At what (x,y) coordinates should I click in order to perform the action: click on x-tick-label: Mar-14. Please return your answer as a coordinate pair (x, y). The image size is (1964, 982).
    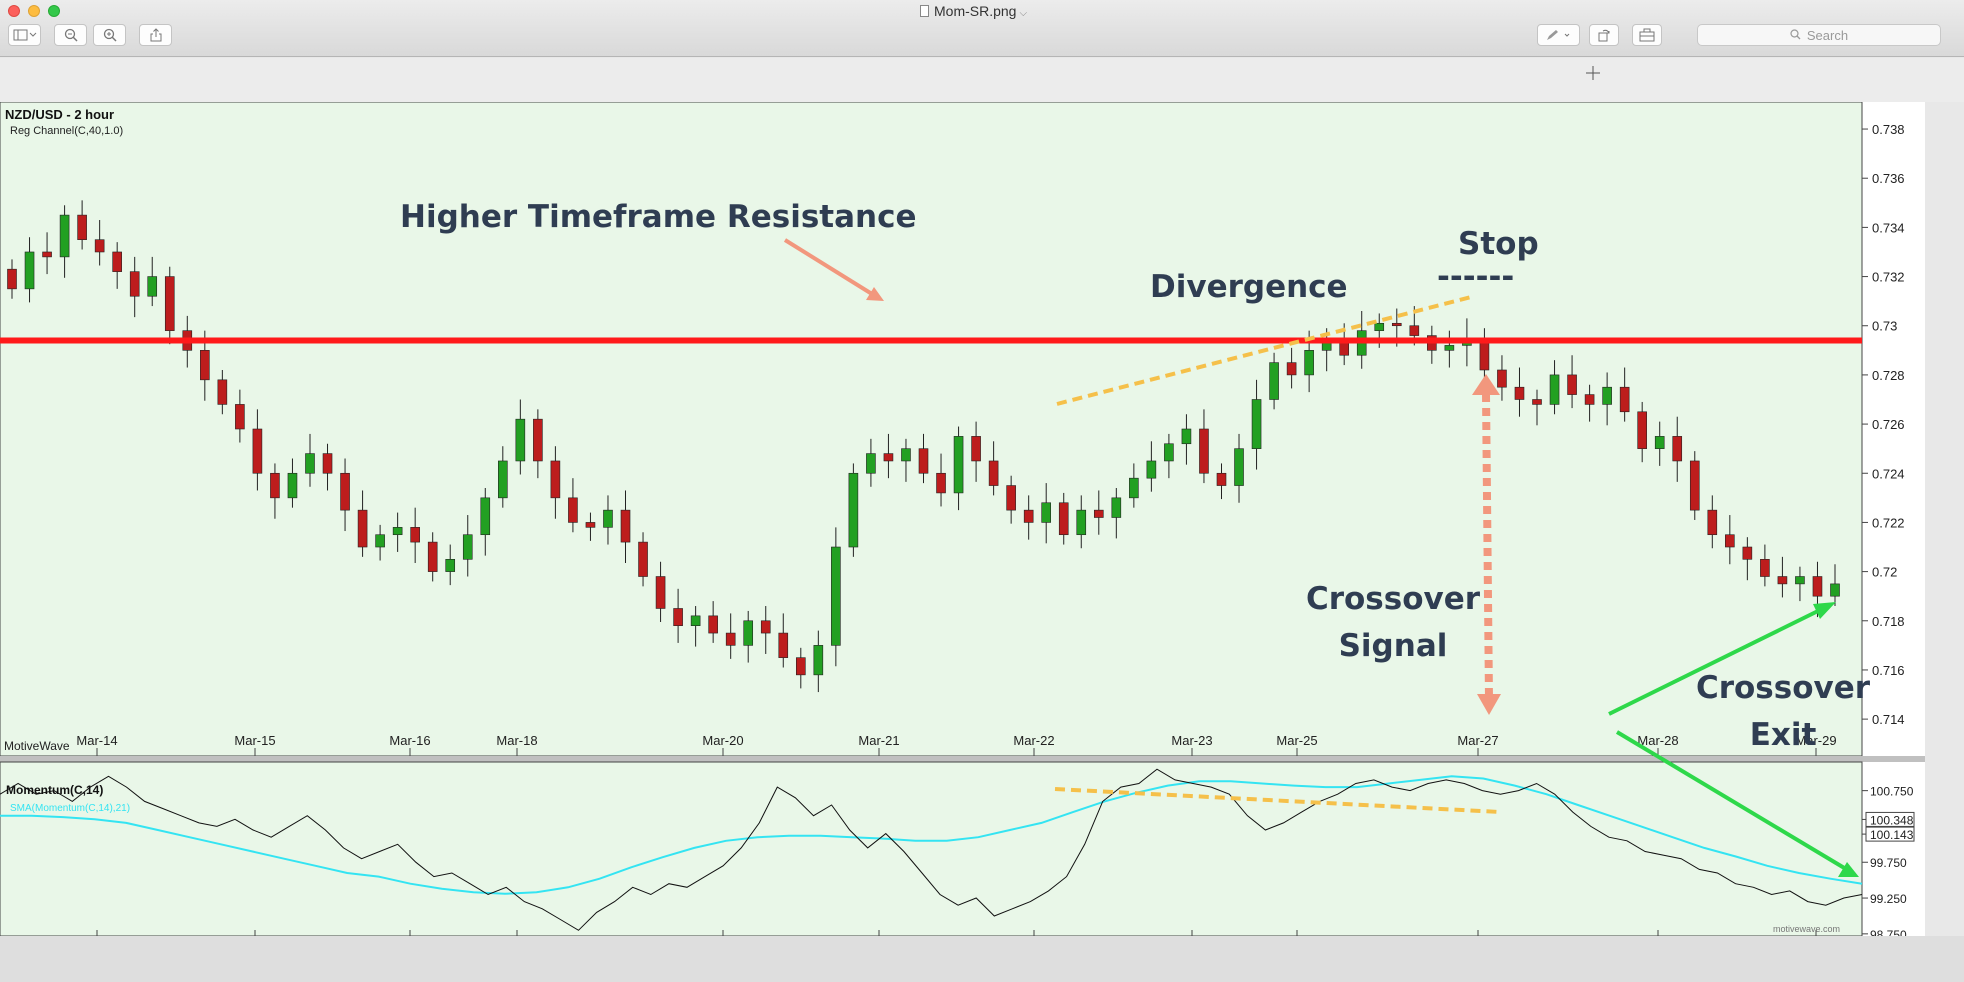
    Looking at the image, I should click on (96, 740).